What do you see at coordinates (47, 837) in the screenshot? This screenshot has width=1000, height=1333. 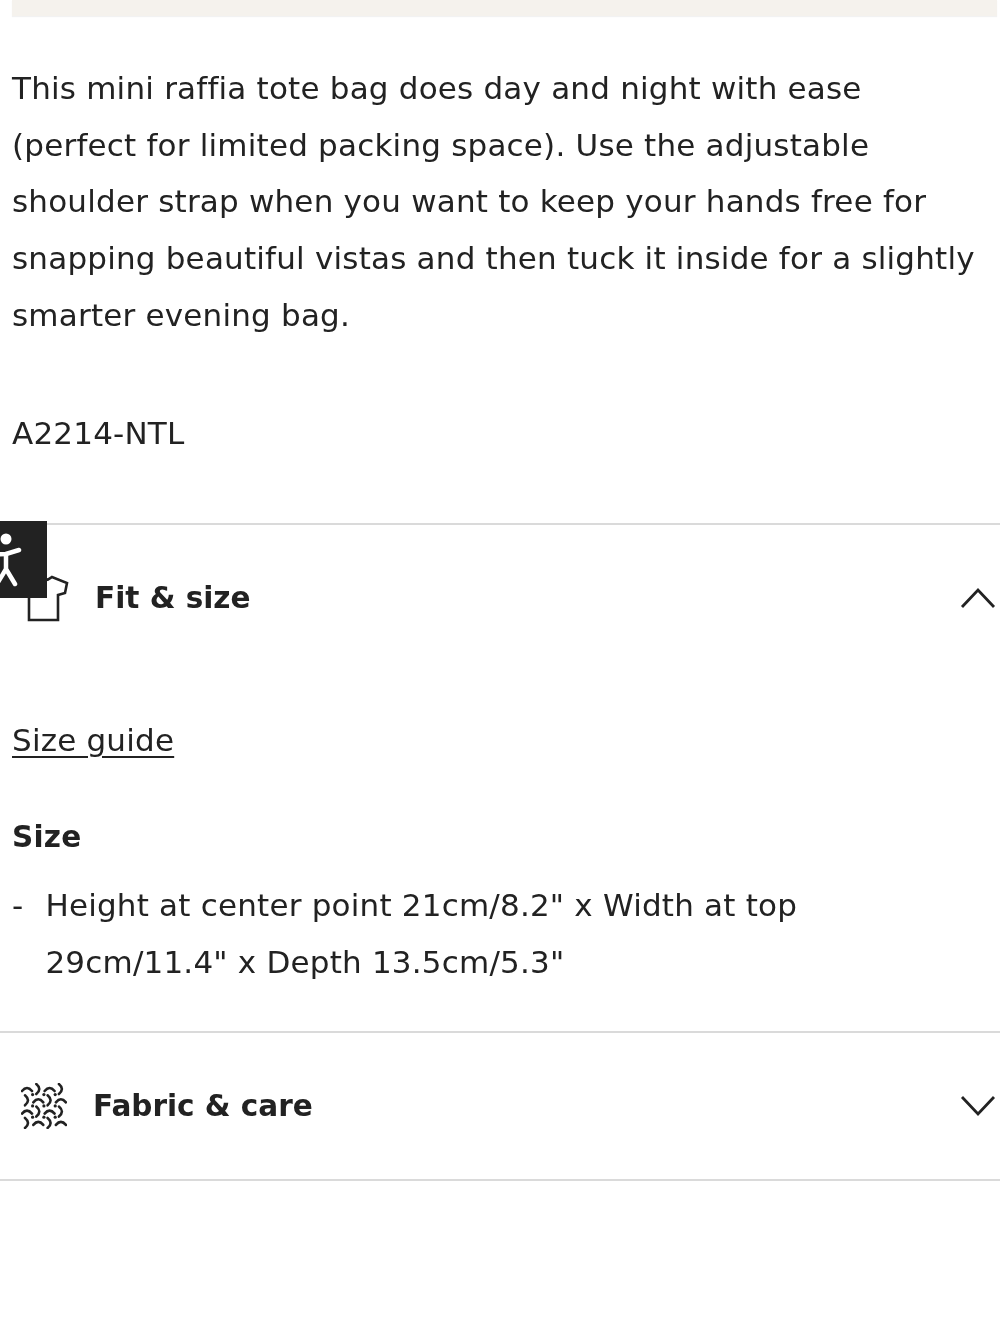 I see `size-heading: Size` at bounding box center [47, 837].